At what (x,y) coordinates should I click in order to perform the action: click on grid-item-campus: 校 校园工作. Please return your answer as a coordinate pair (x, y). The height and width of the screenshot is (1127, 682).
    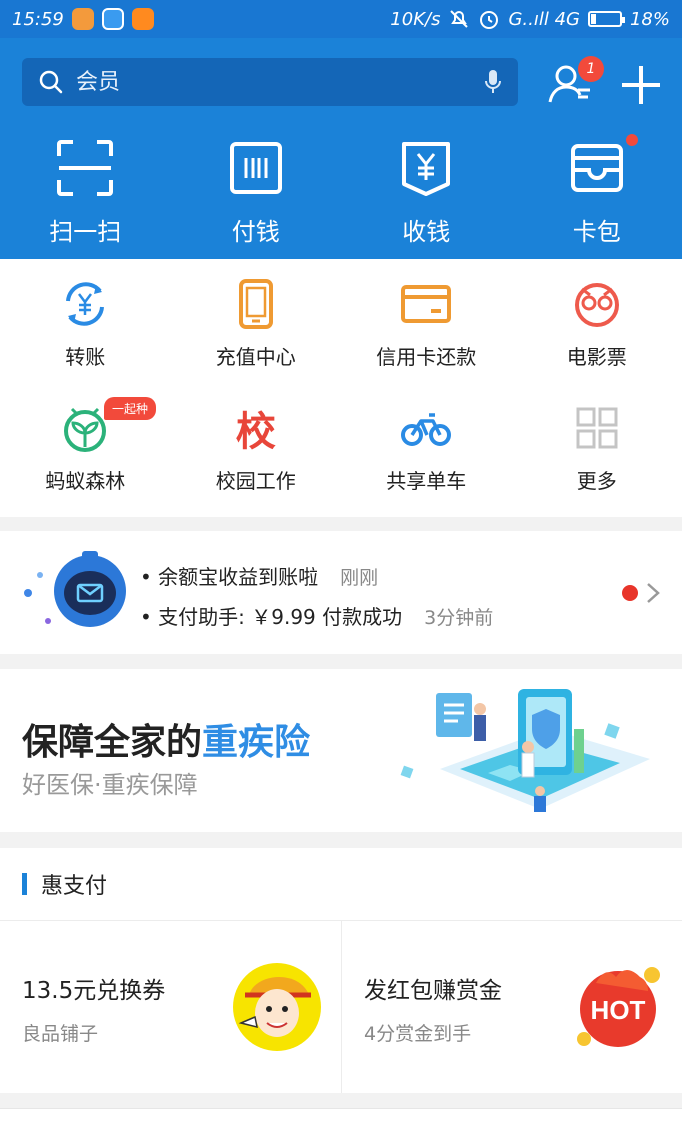
    Looking at the image, I should click on (256, 445).